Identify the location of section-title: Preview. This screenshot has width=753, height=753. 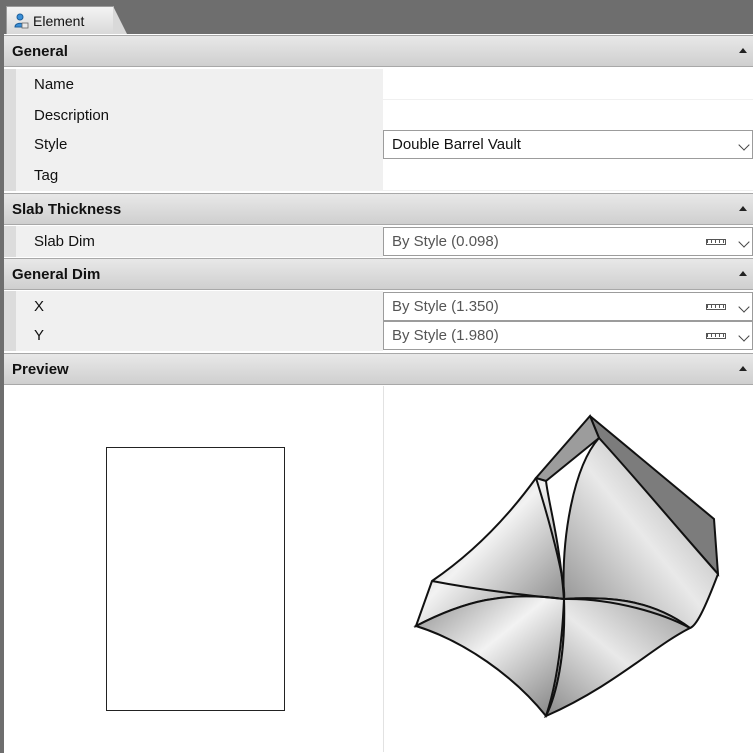
(40, 369).